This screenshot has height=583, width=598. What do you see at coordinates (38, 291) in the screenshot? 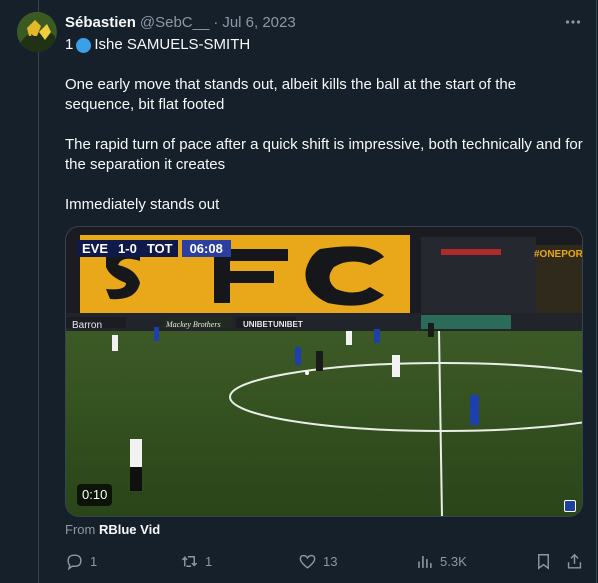
I see `thread-left-border` at bounding box center [38, 291].